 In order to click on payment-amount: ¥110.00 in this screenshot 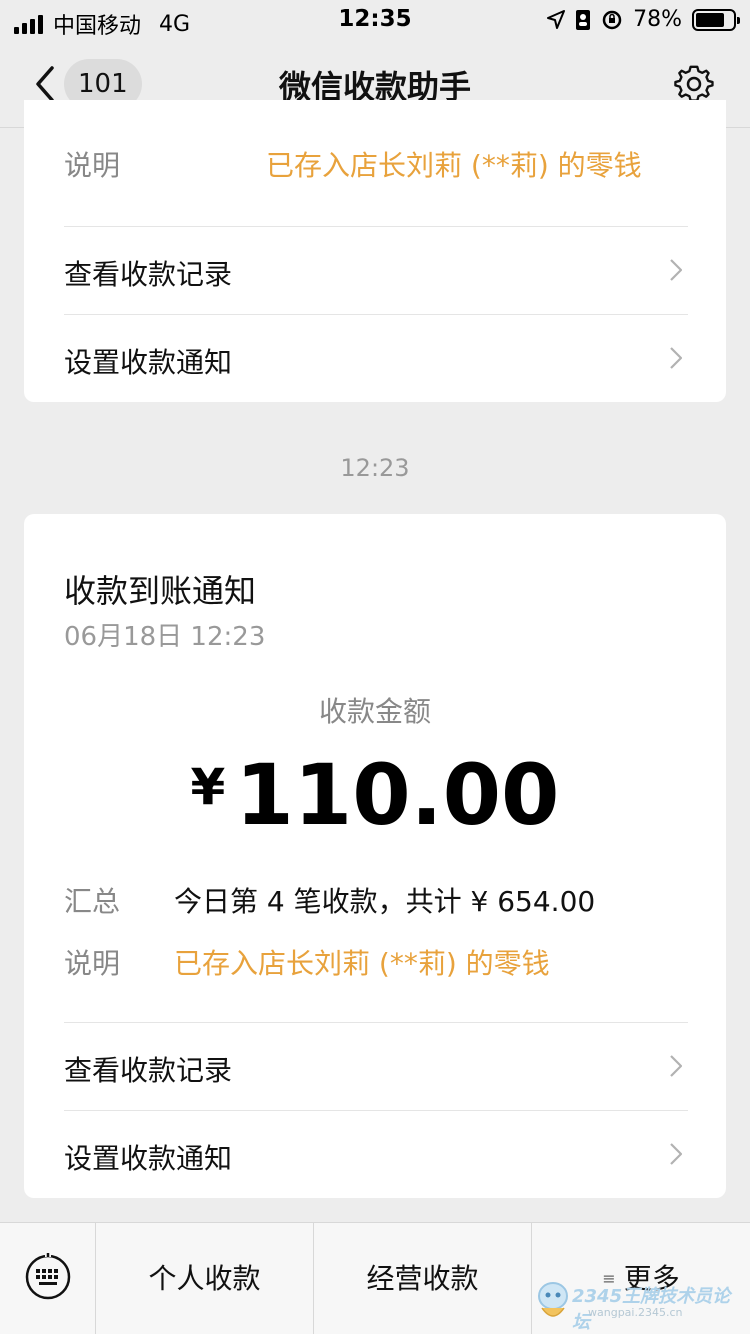, I will do `click(375, 795)`.